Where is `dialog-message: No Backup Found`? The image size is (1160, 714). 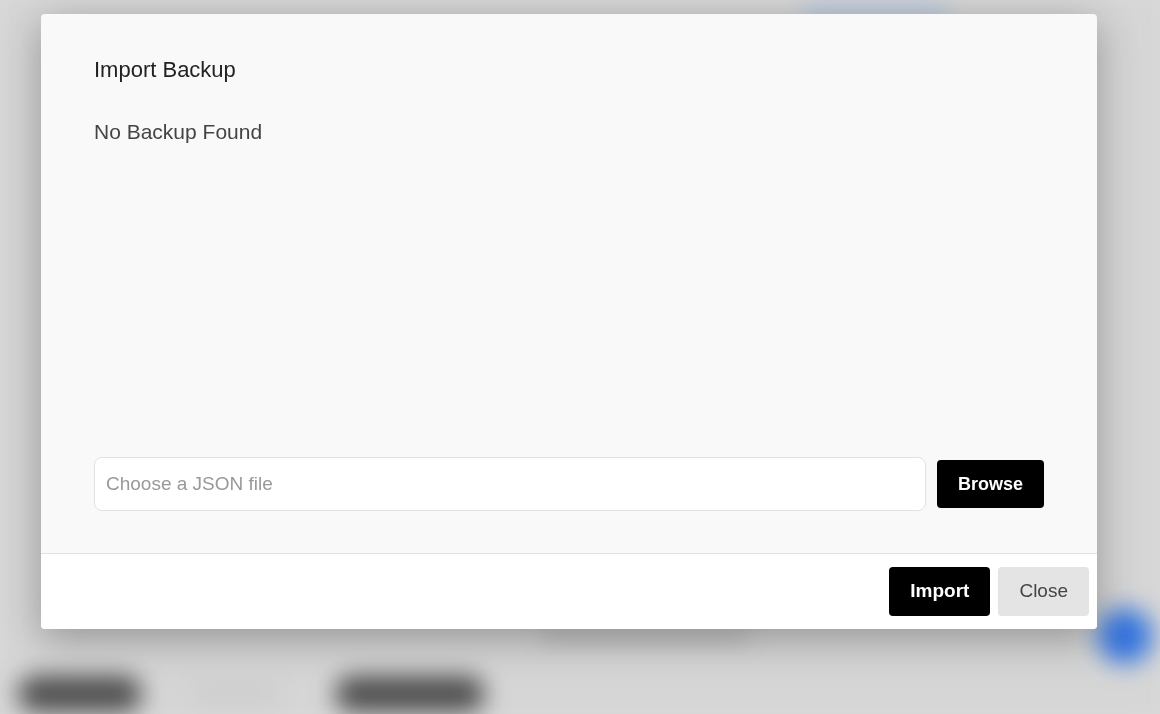 dialog-message: No Backup Found is located at coordinates (179, 132).